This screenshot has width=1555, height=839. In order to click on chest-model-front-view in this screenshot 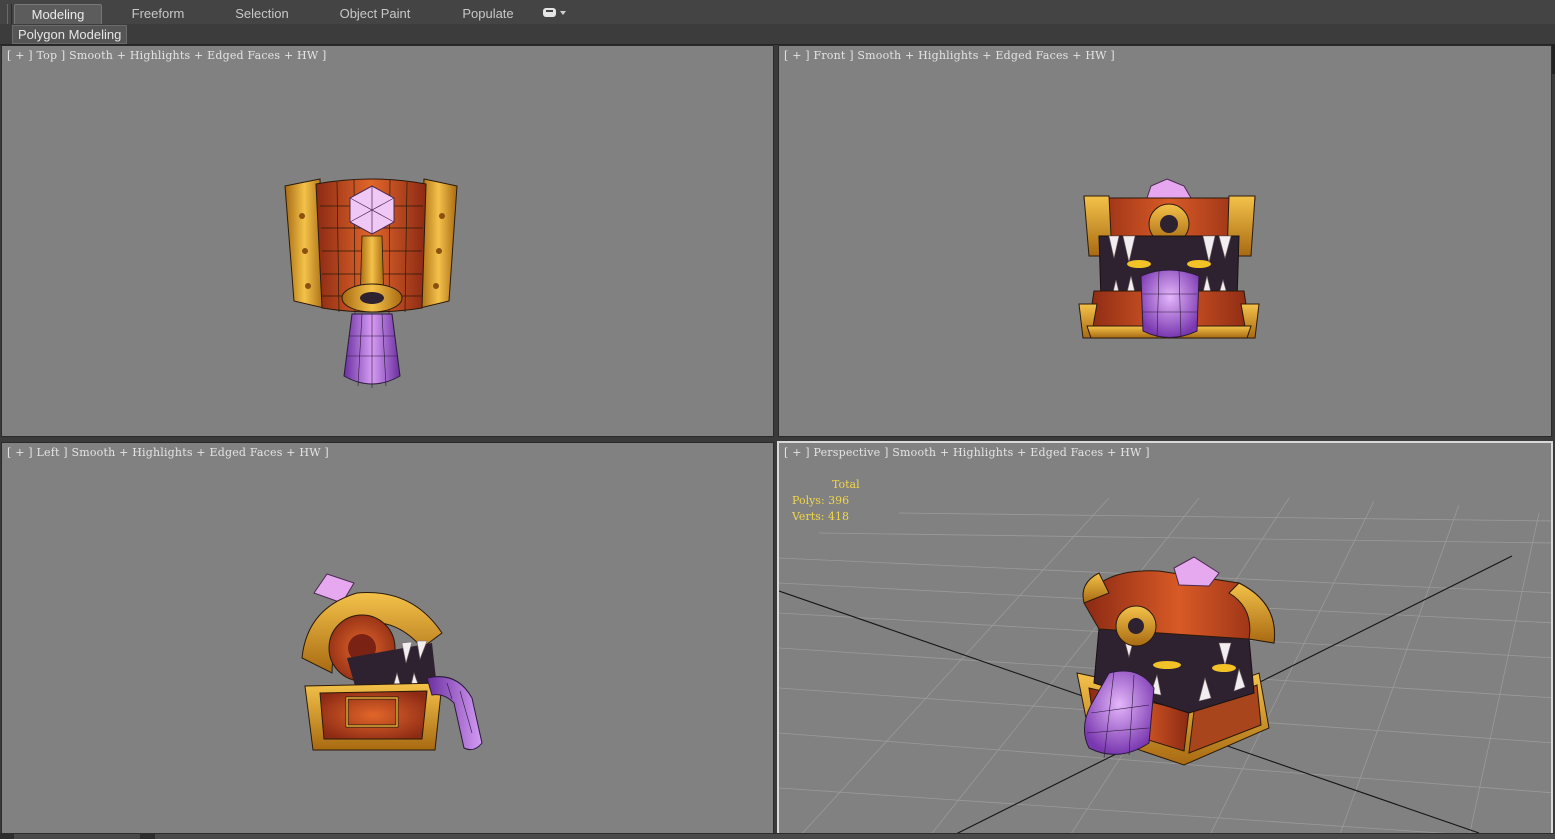, I will do `click(1169, 258)`.